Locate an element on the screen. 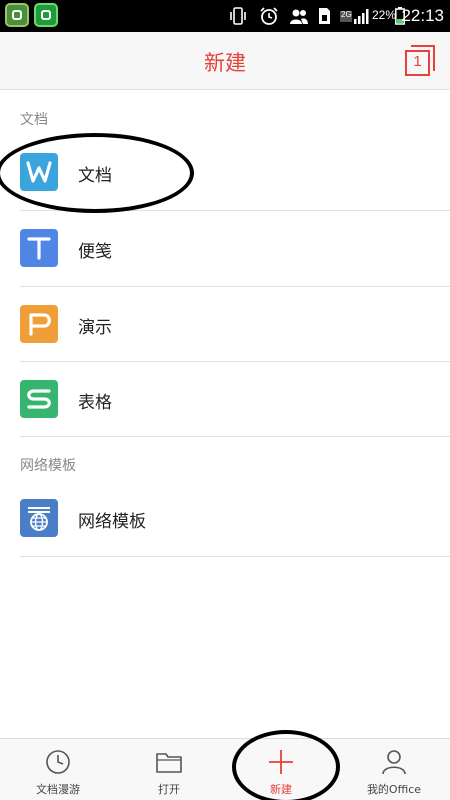 Image resolution: width=450 pixels, height=800 pixels. status-bar: 2G 22% 22:13 is located at coordinates (225, 16).